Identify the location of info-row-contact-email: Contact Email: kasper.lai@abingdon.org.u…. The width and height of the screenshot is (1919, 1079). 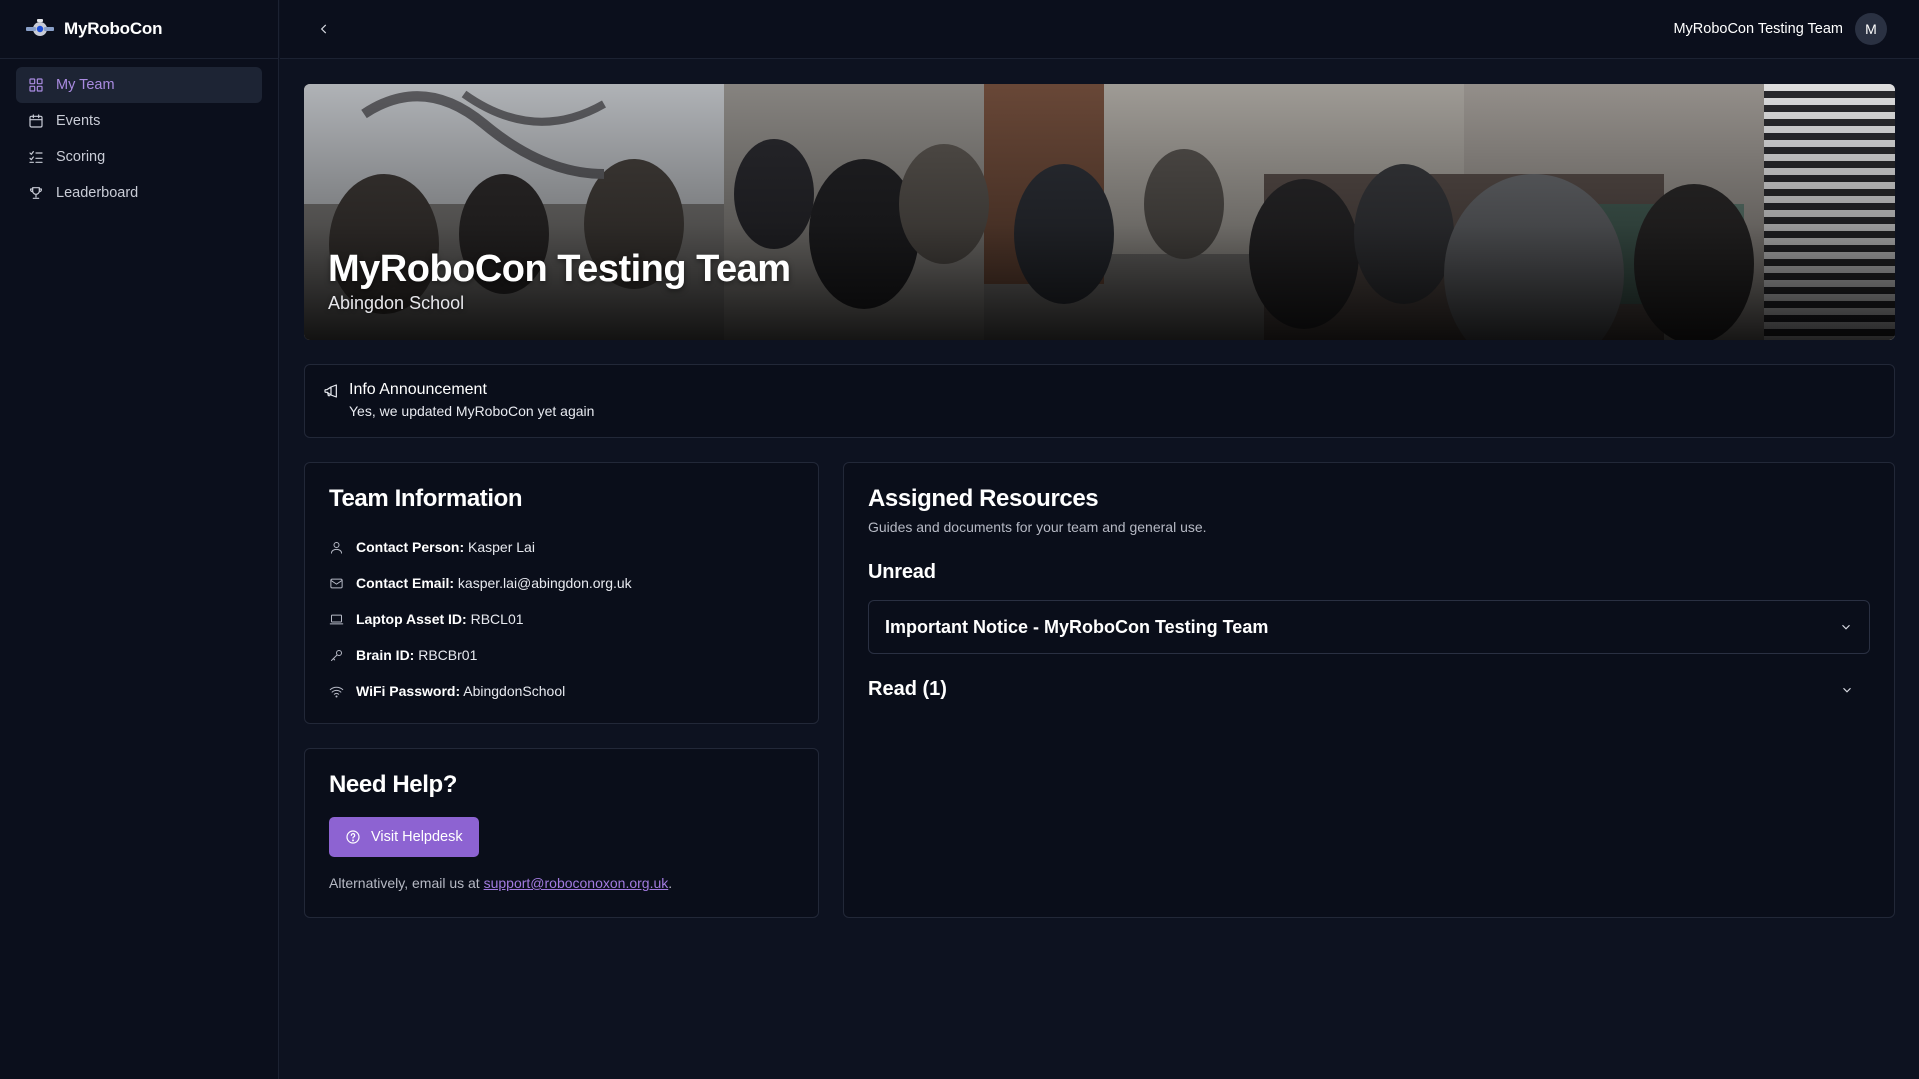
(561, 583).